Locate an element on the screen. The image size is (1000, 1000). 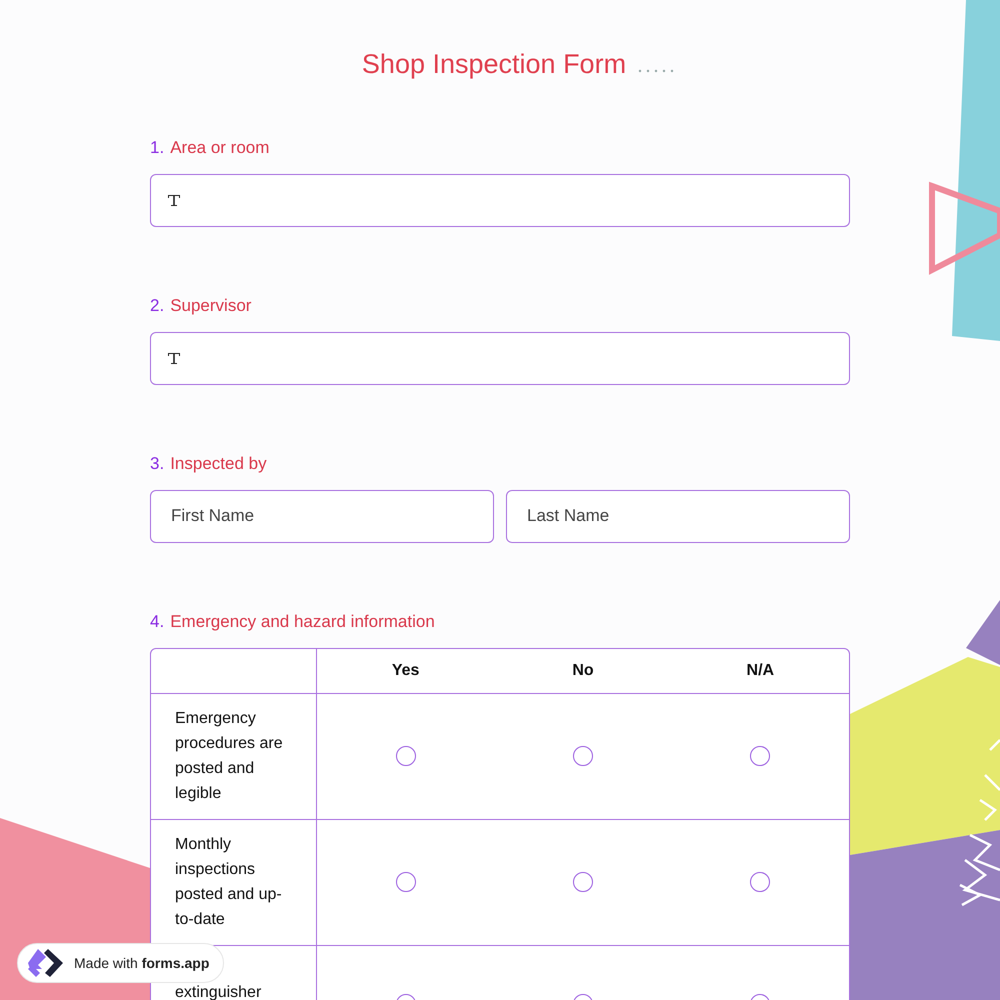
row-label: Emergency procedures are posted and legible is located at coordinates (229, 756).